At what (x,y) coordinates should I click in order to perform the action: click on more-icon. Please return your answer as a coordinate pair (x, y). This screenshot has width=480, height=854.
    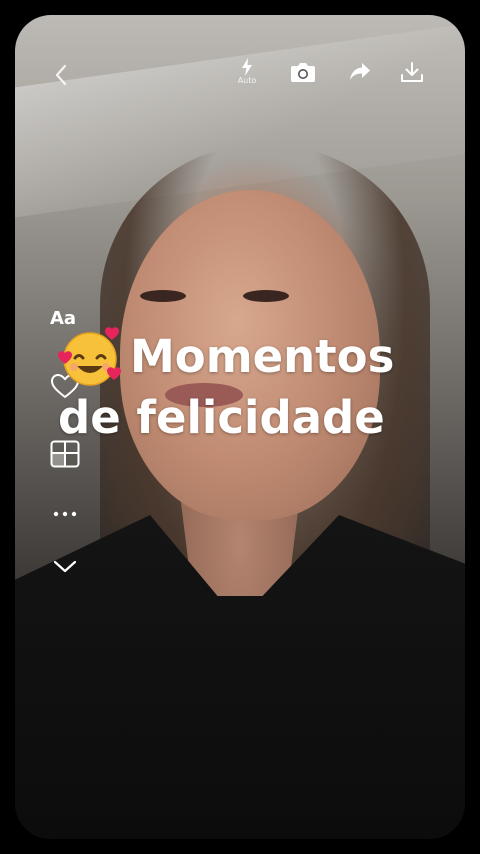
    Looking at the image, I should click on (65, 514).